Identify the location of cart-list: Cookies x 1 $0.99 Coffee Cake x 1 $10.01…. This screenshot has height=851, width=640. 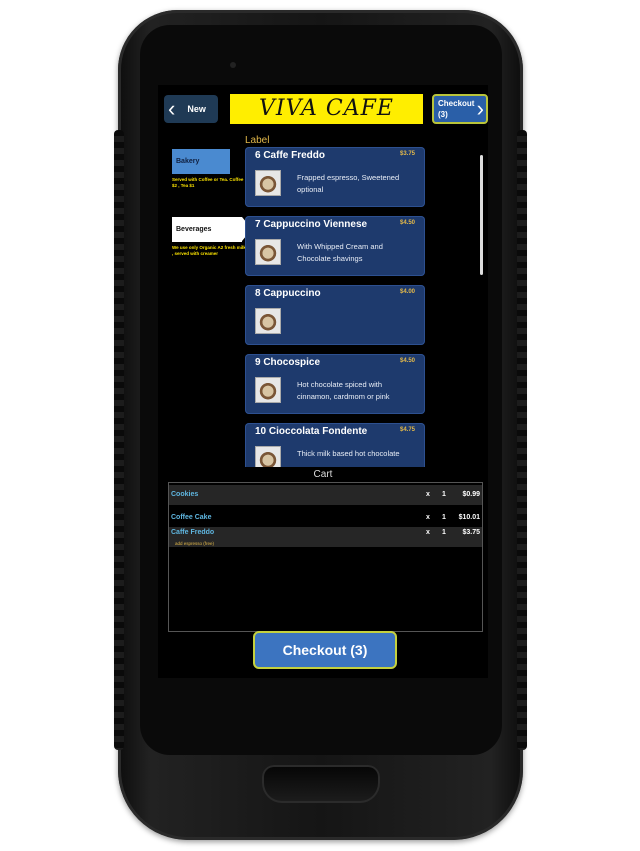
(325, 557).